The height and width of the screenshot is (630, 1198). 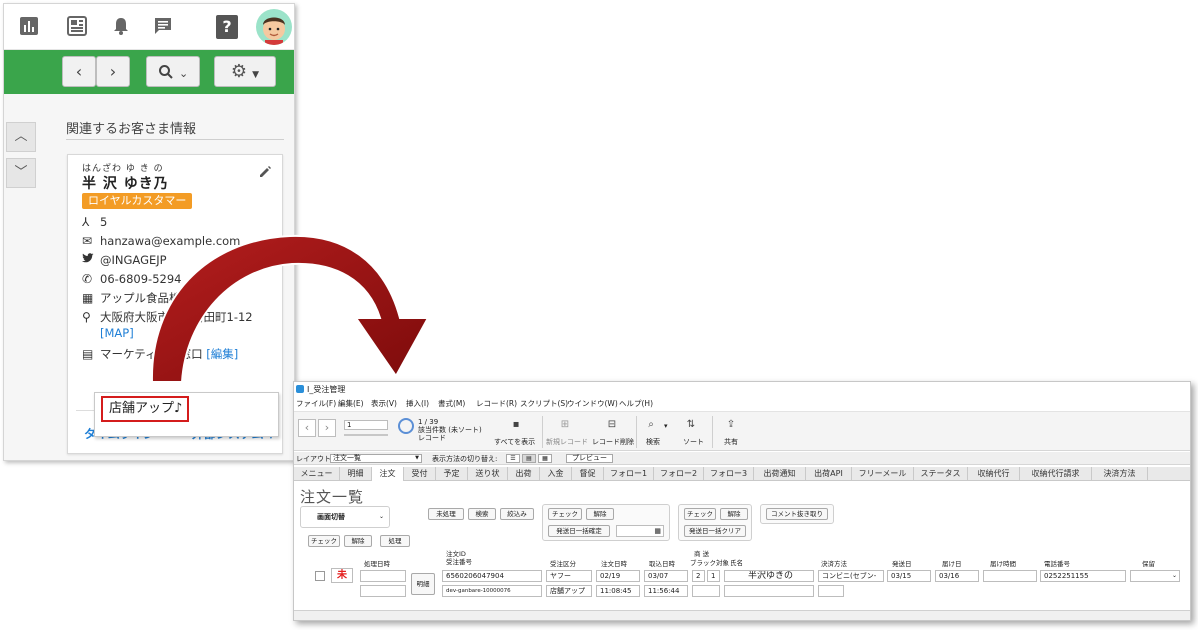 I want to click on phone-cell: 0252251155, so click(x=1083, y=576).